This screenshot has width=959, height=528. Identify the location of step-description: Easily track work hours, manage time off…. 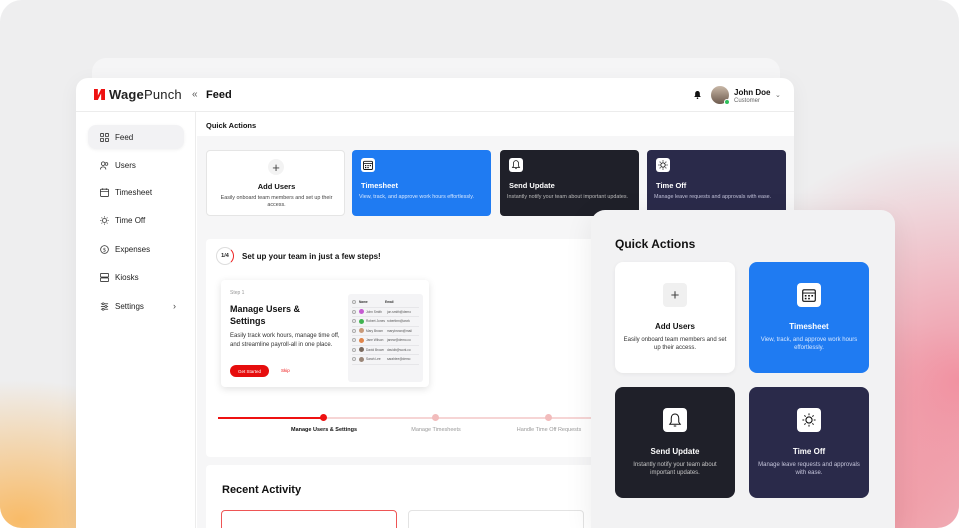
(285, 340).